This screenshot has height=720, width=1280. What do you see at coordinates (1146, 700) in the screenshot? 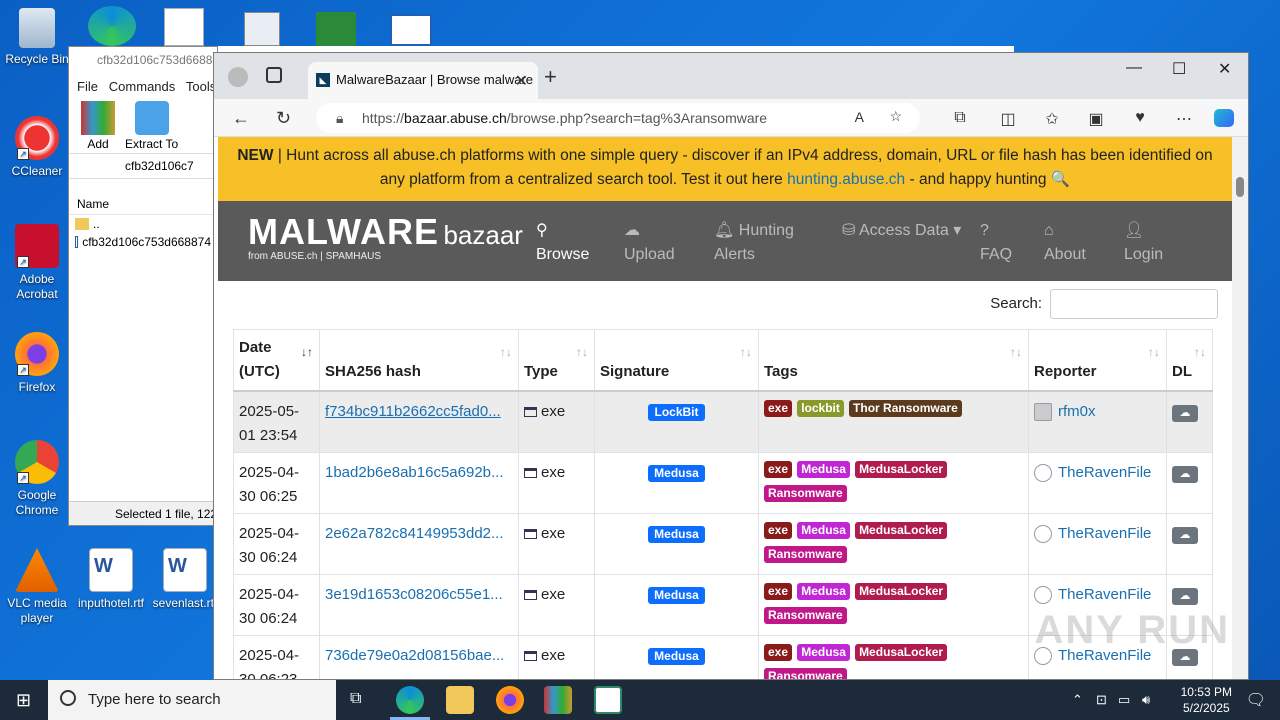
I see `volume-icon: 🔊︎` at bounding box center [1146, 700].